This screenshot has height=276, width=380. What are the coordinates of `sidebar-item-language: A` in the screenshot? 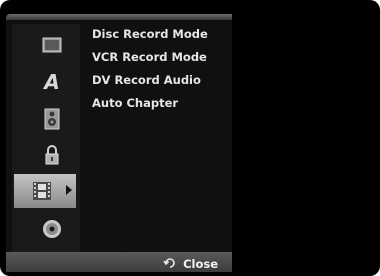 It's located at (46, 81).